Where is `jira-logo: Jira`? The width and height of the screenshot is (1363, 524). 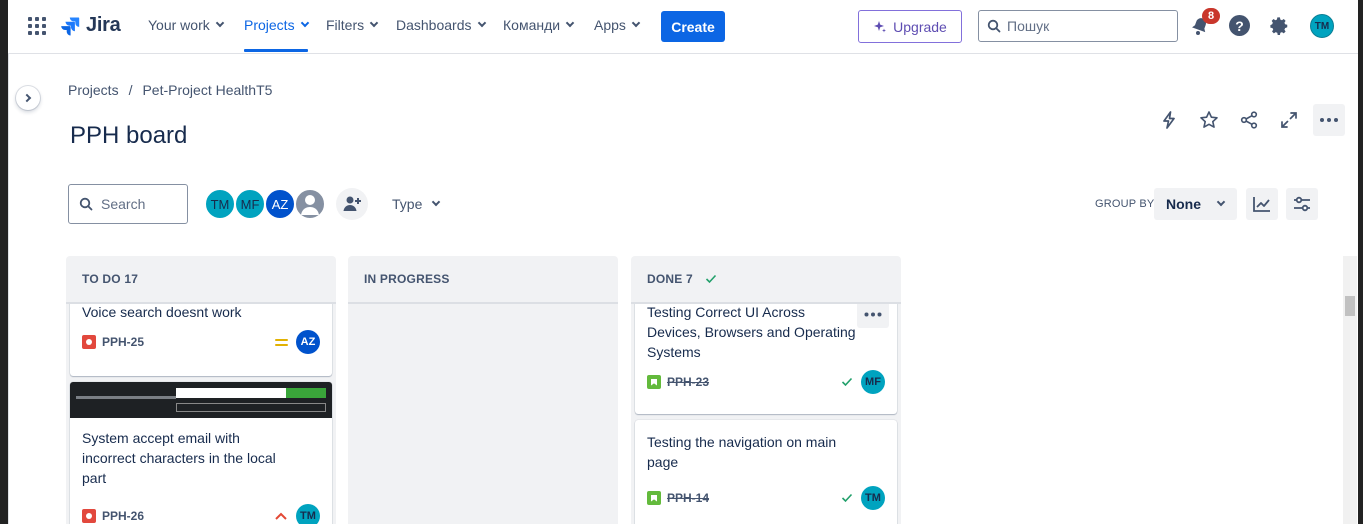
jira-logo: Jira is located at coordinates (90, 25).